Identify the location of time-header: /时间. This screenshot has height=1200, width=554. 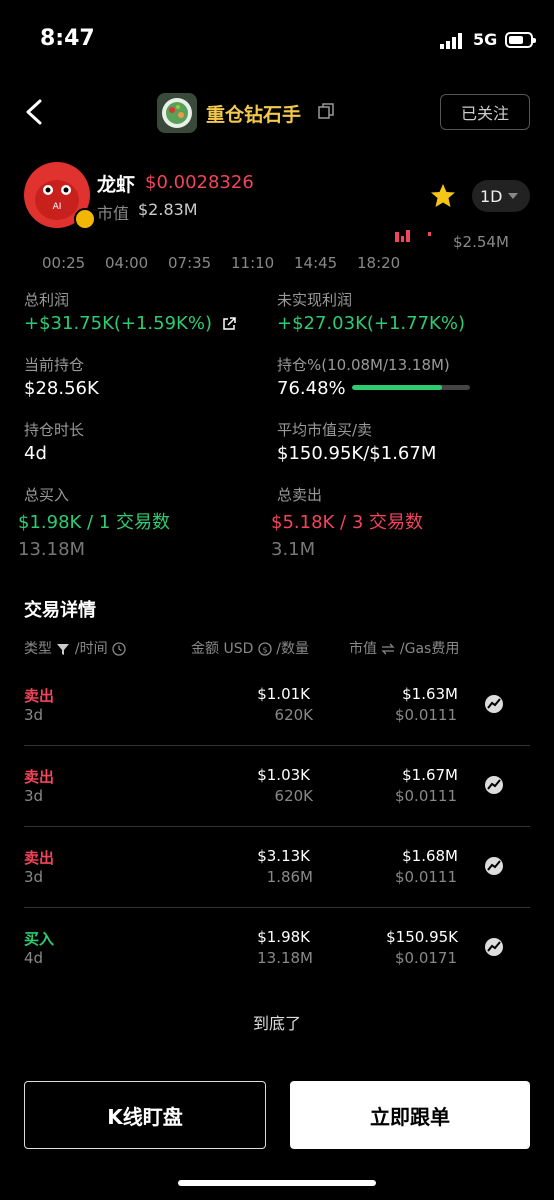
(91, 649).